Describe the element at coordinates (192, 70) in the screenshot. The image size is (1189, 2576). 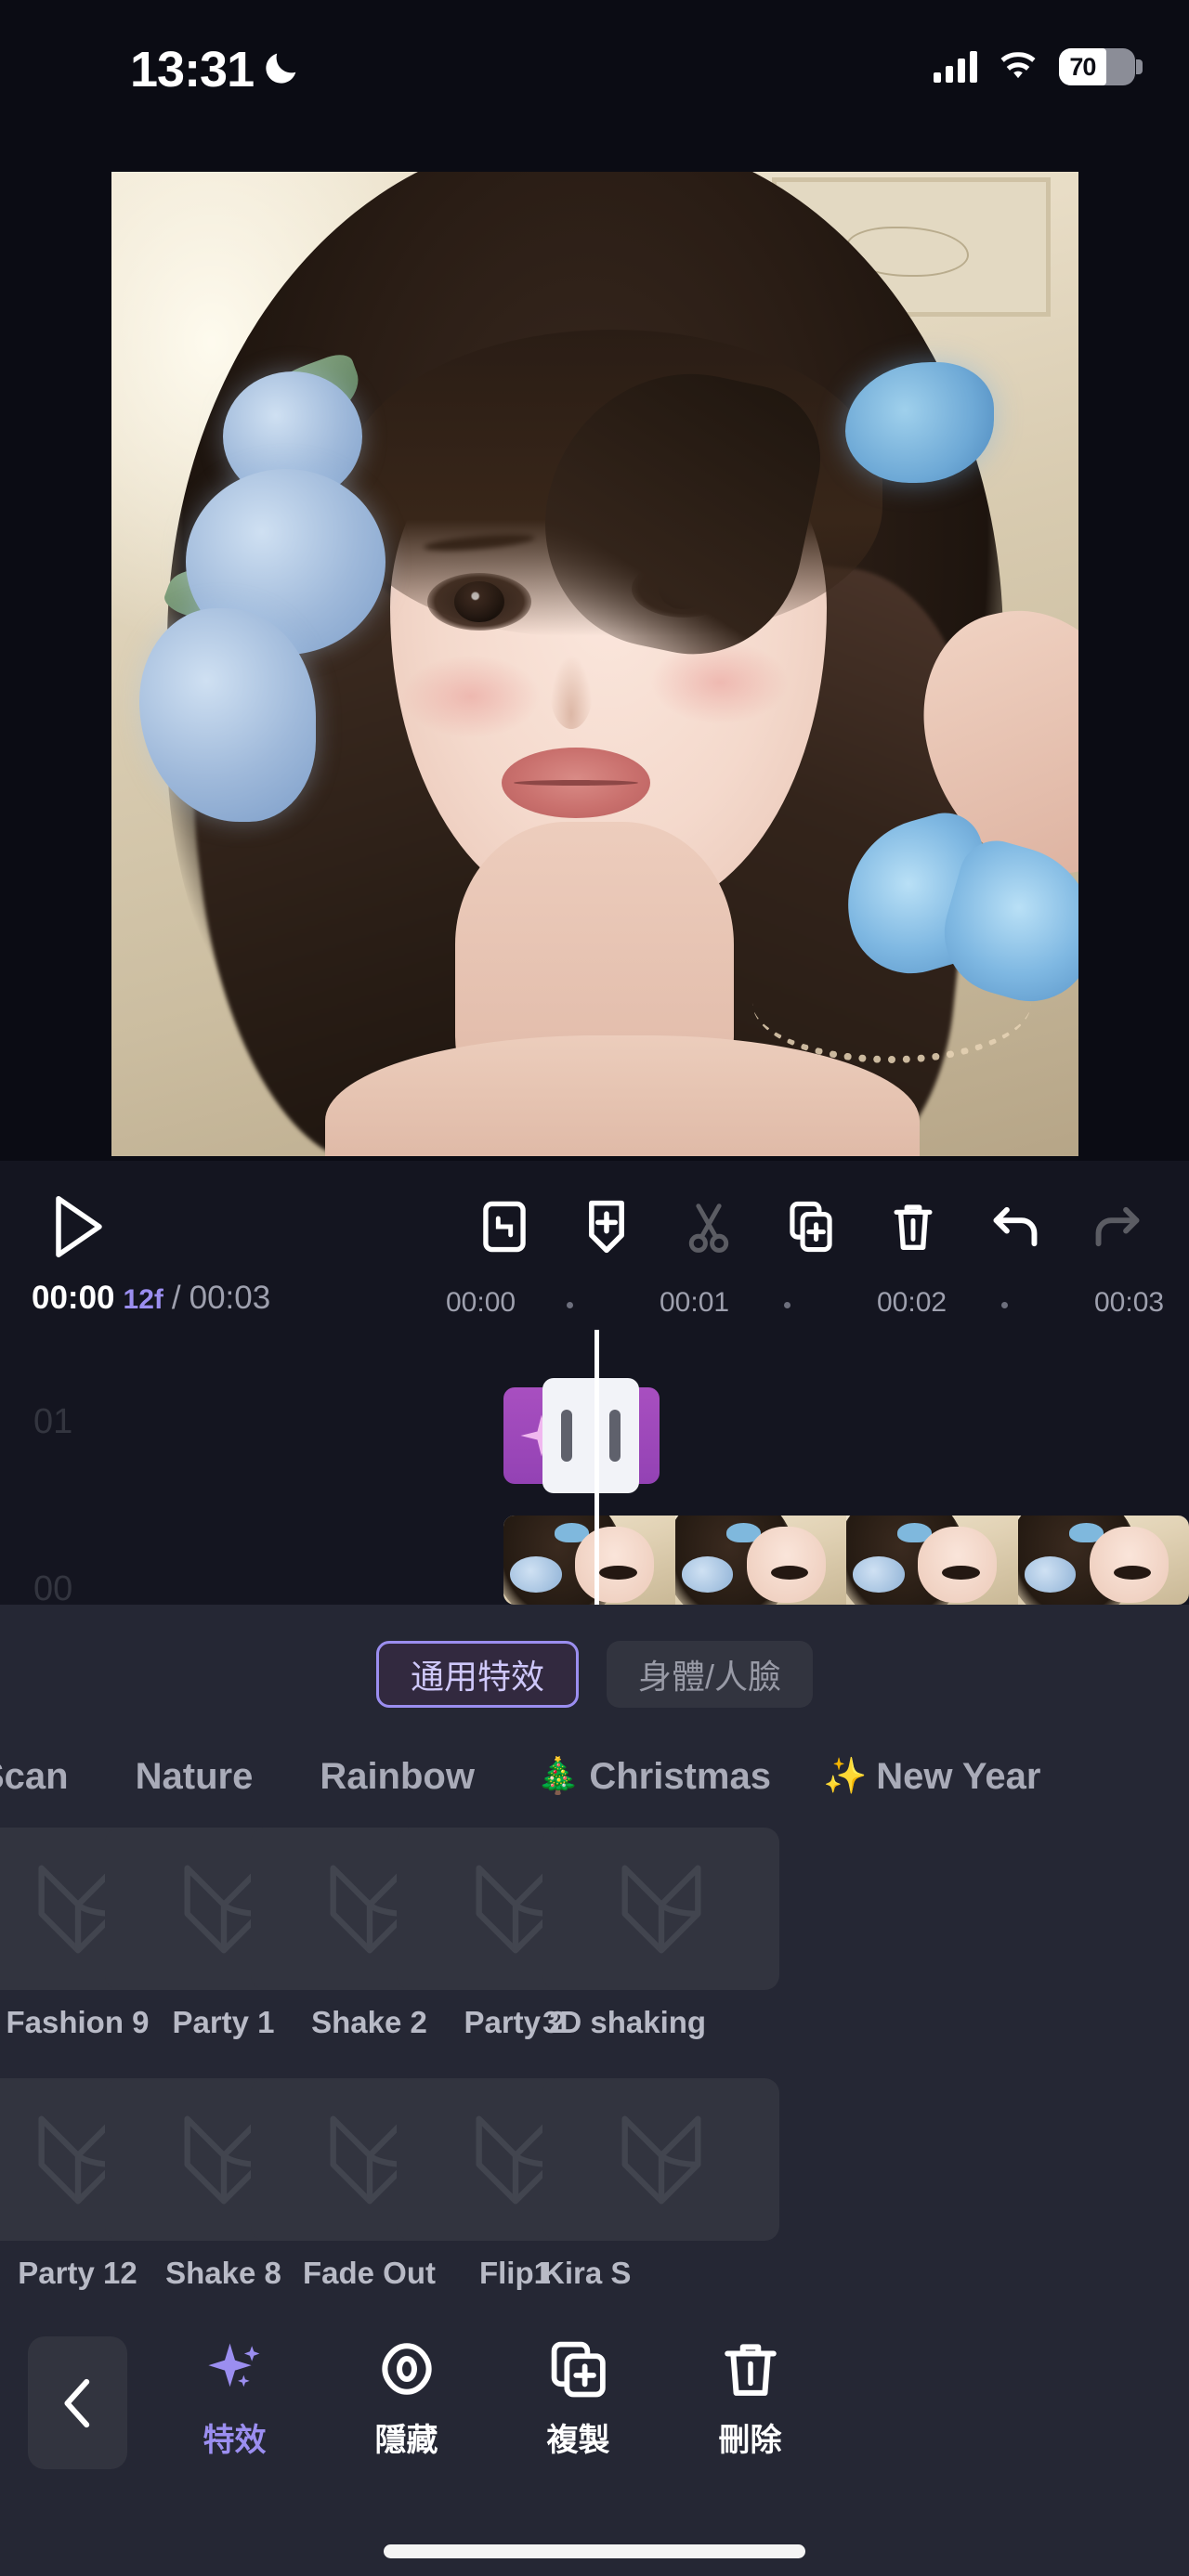
I see `status-time: 13:31` at that location.